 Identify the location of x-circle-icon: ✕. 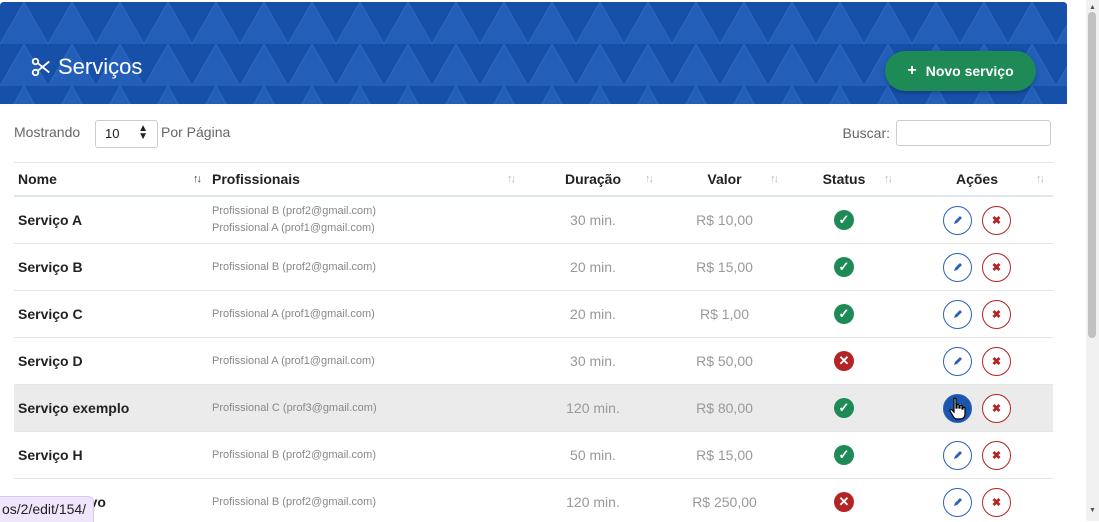
(844, 502).